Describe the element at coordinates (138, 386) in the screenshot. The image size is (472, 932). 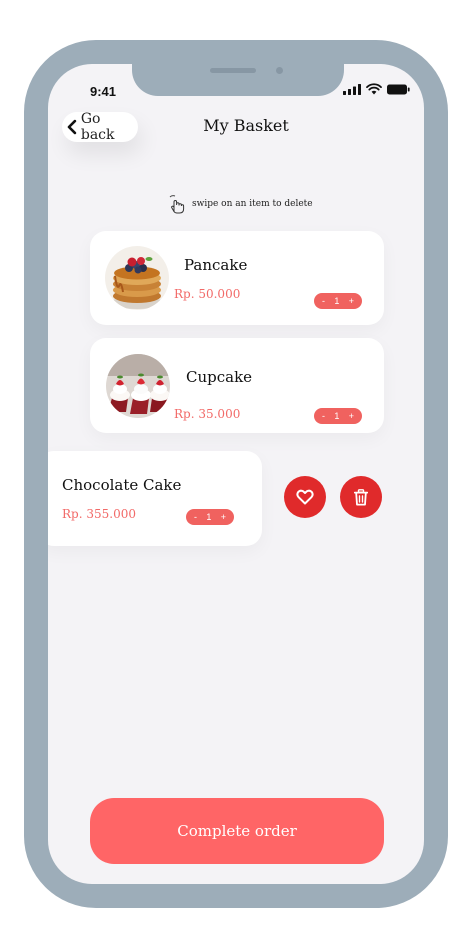
I see `cupcake-image` at that location.